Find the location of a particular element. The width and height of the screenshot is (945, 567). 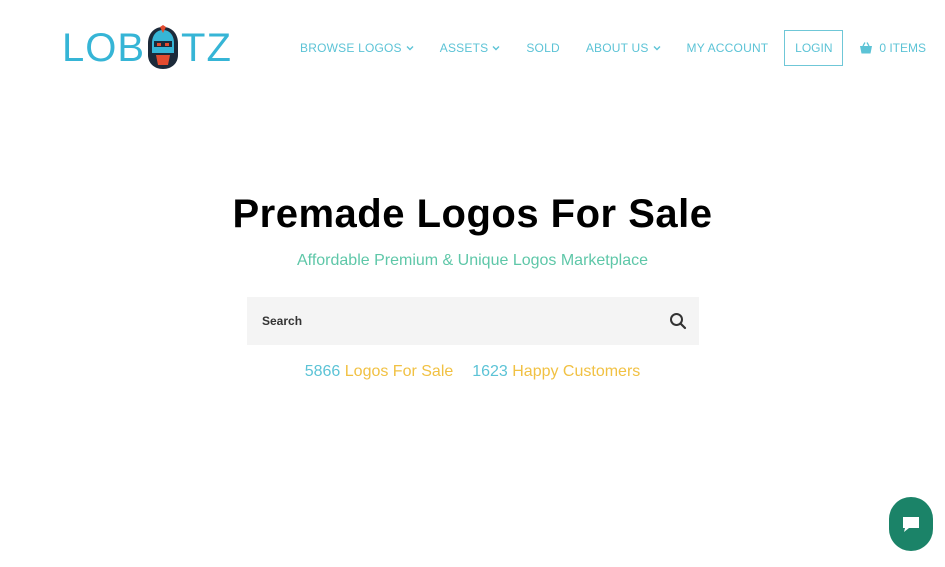

logo-text-part2: TZ is located at coordinates (206, 48).